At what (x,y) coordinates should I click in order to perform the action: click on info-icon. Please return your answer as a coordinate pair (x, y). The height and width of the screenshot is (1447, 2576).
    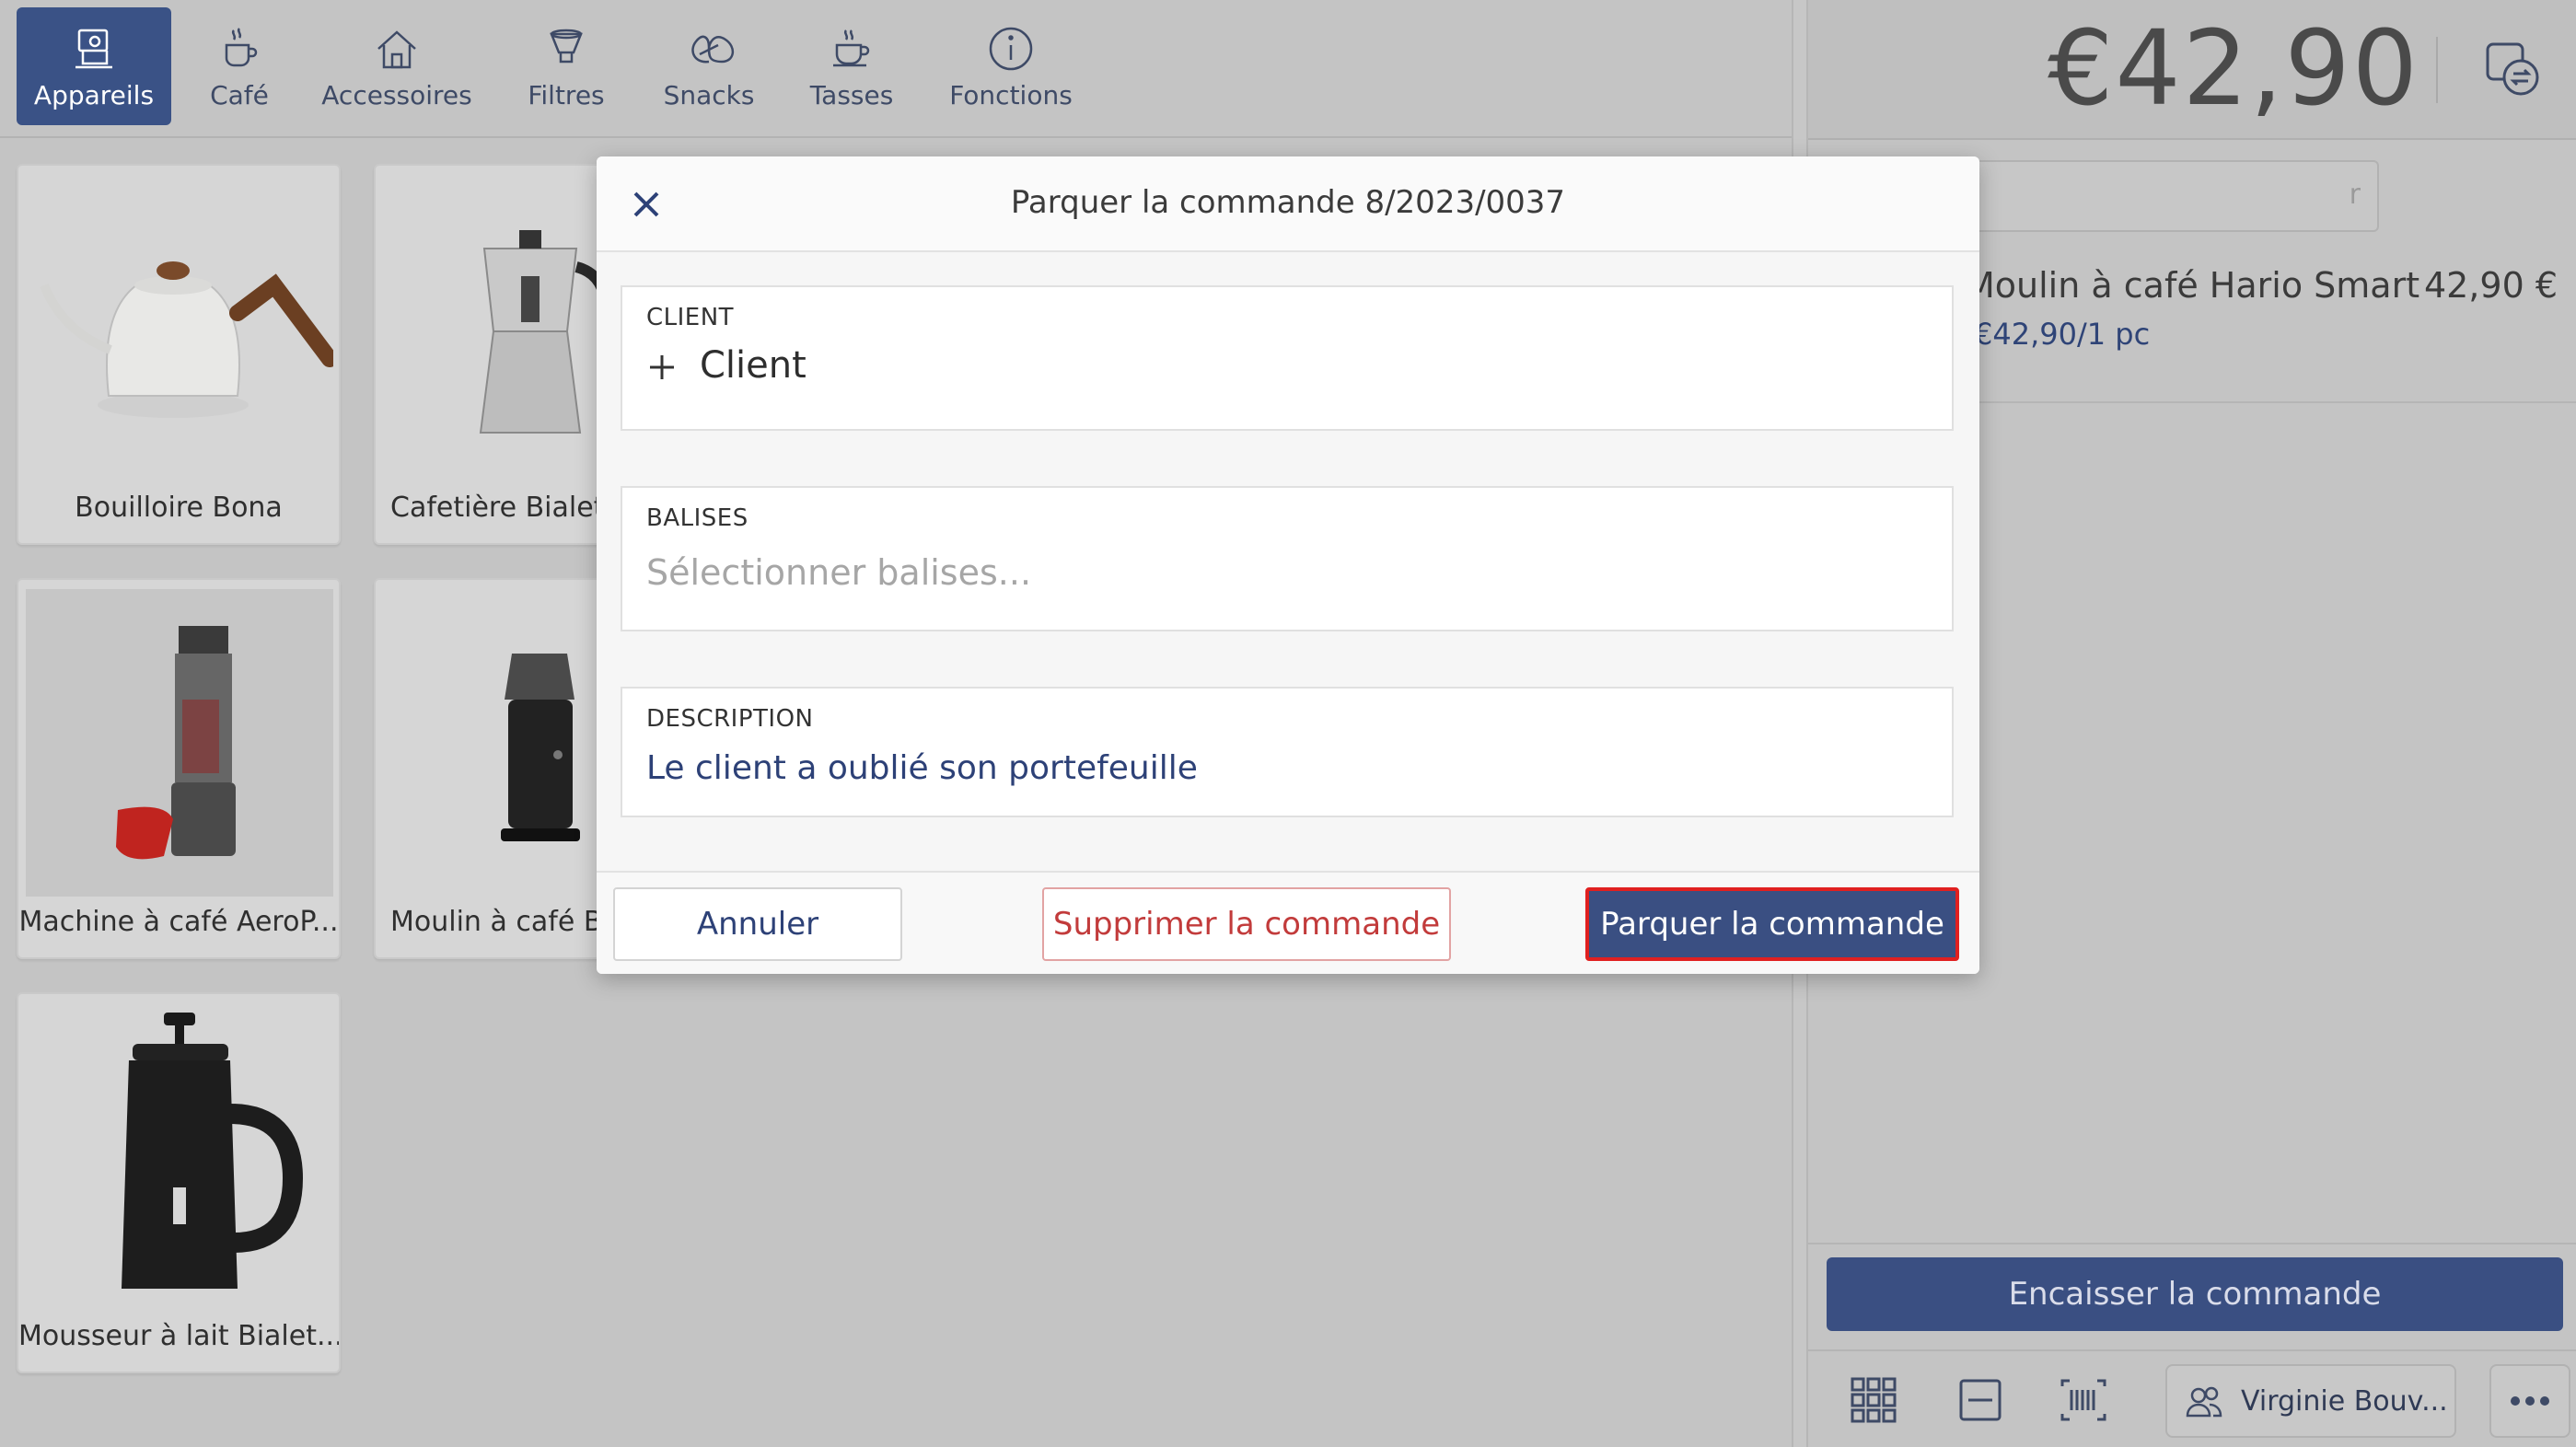
    Looking at the image, I should click on (1011, 49).